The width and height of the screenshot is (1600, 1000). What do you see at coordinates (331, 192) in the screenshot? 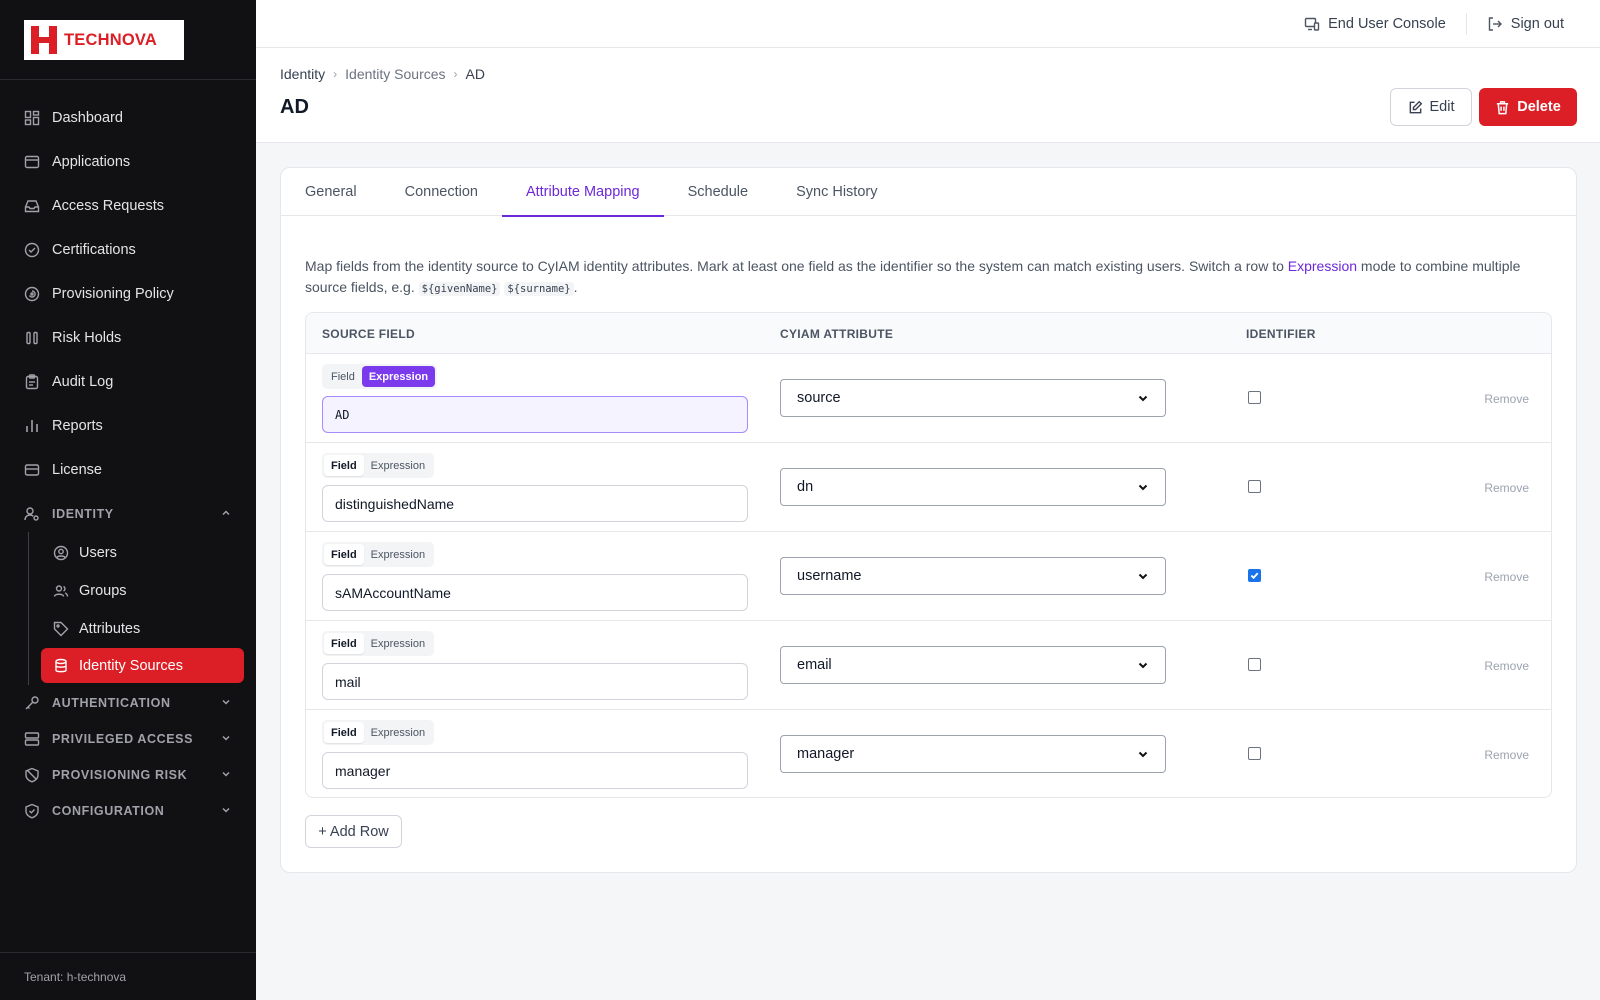
I see `tab-general: General` at bounding box center [331, 192].